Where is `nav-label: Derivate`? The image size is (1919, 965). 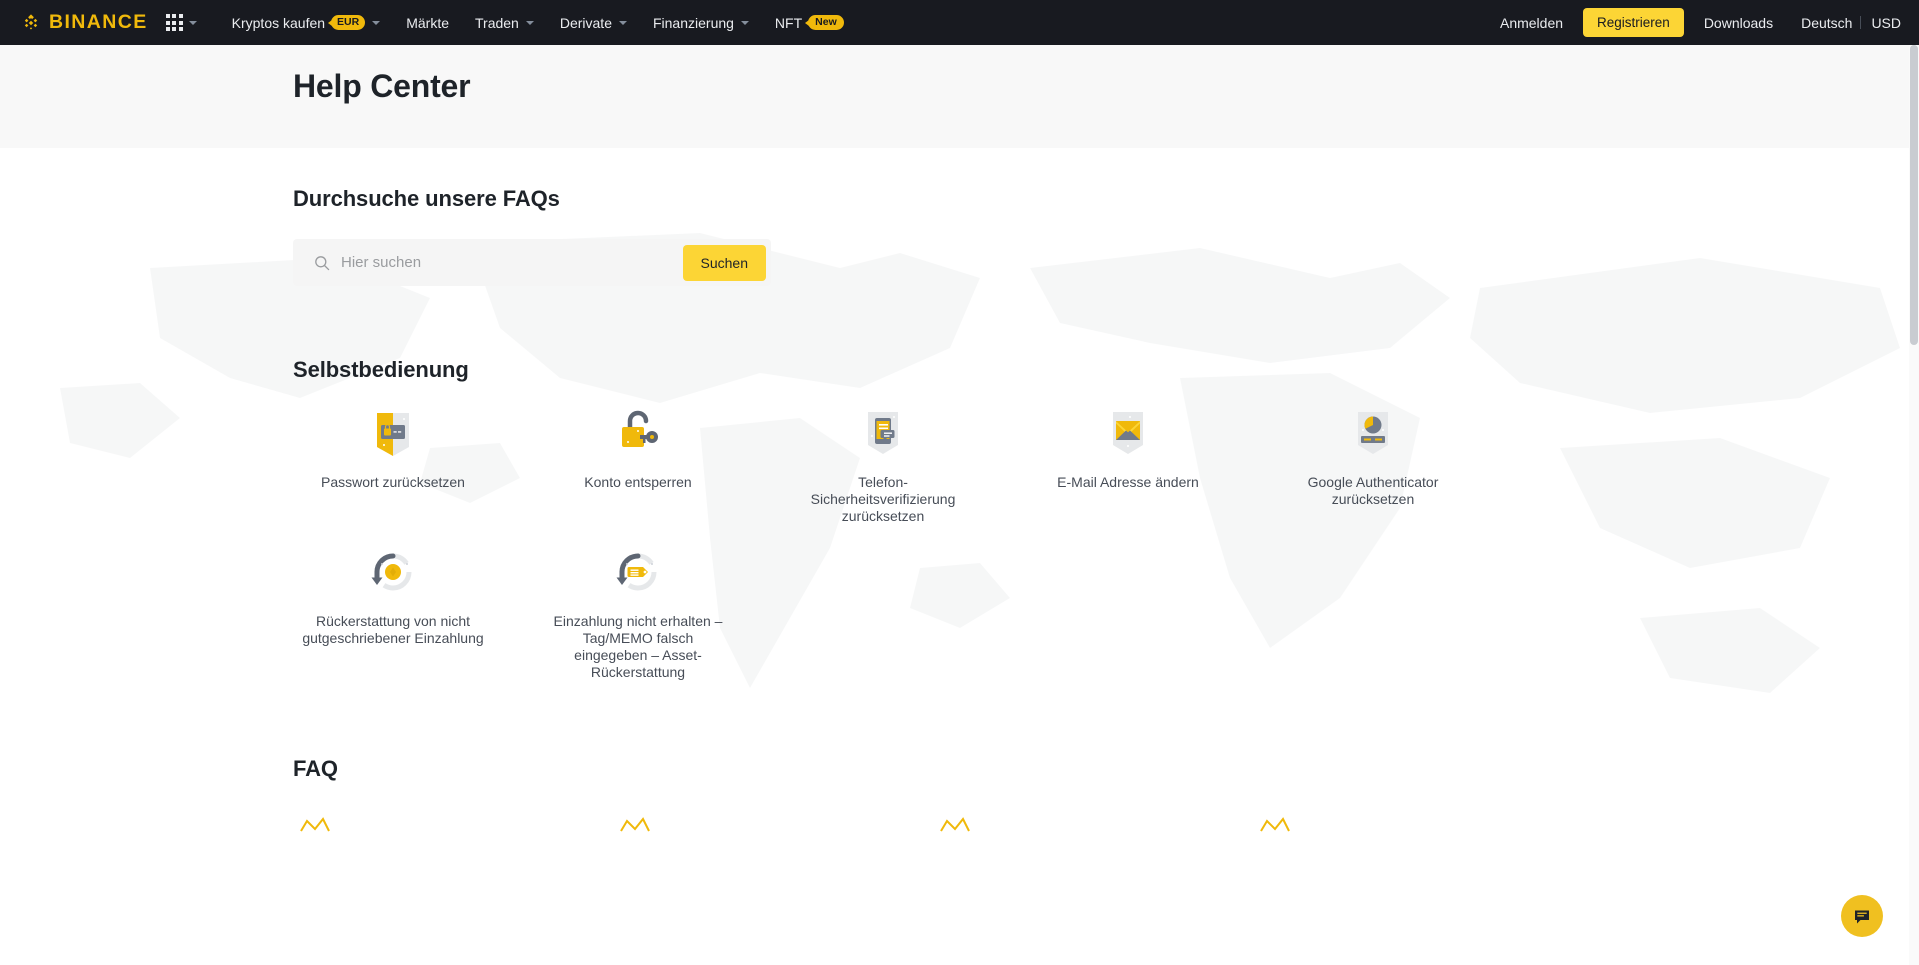 nav-label: Derivate is located at coordinates (585, 22).